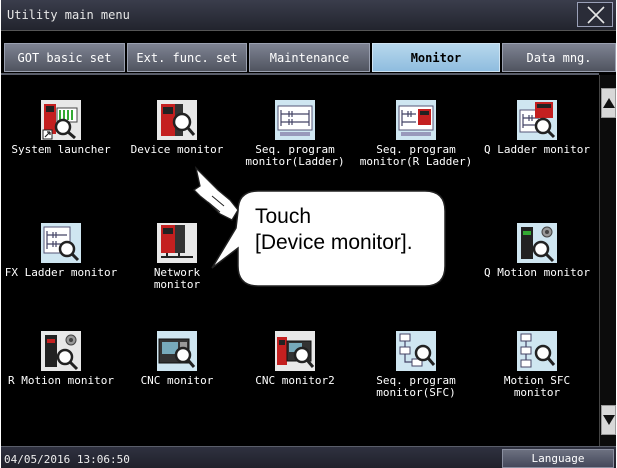  I want to click on fx-ladder-monitor-icon, so click(61, 243).